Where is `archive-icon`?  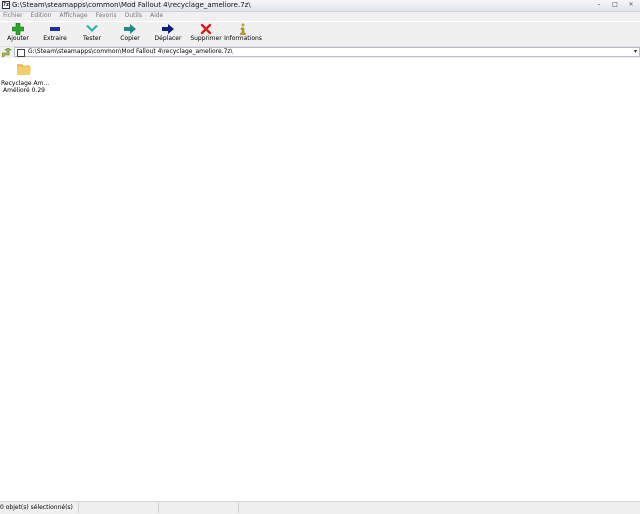
archive-icon is located at coordinates (21, 53).